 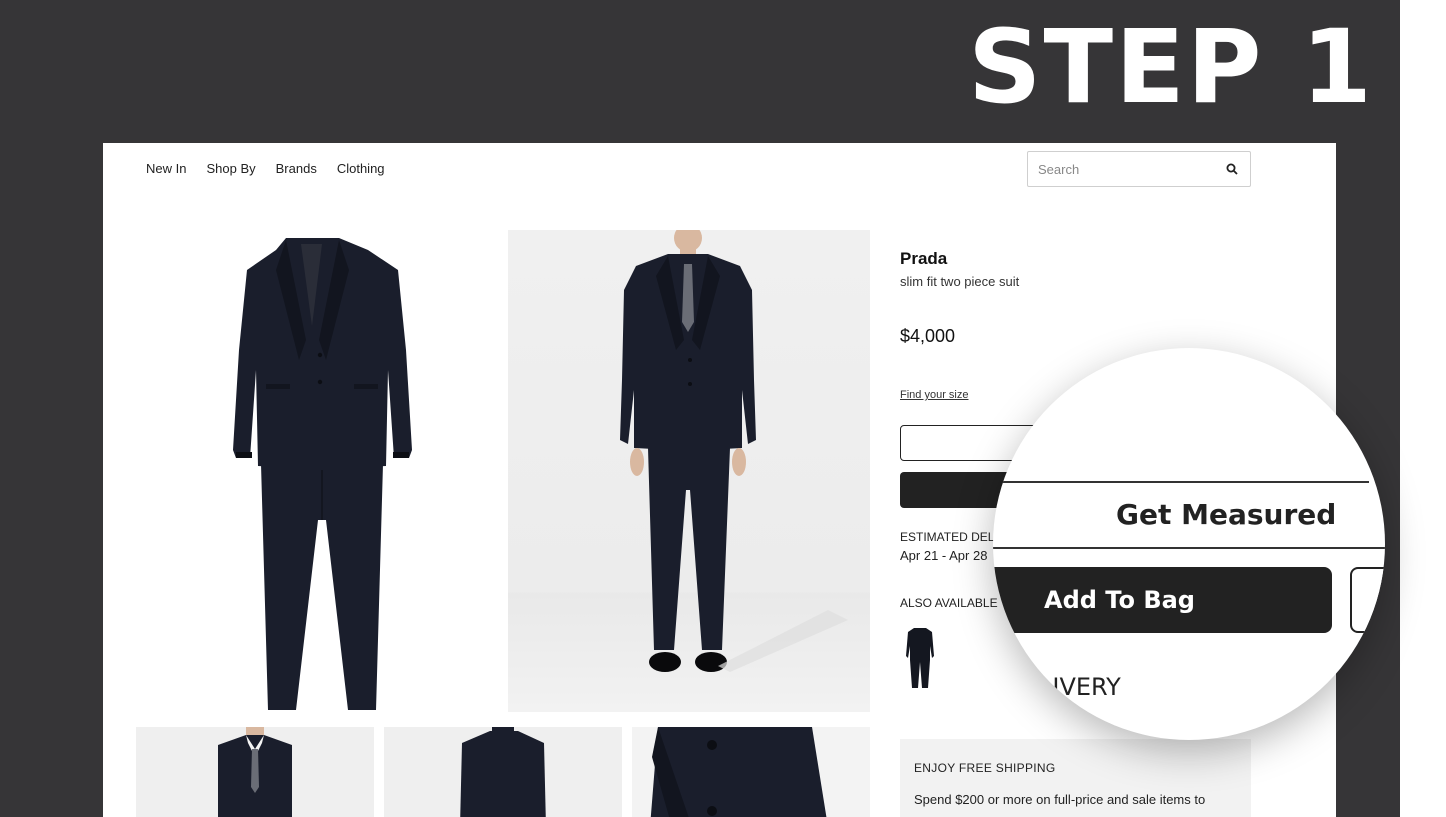 I want to click on search-box, so click(x=1139, y=169).